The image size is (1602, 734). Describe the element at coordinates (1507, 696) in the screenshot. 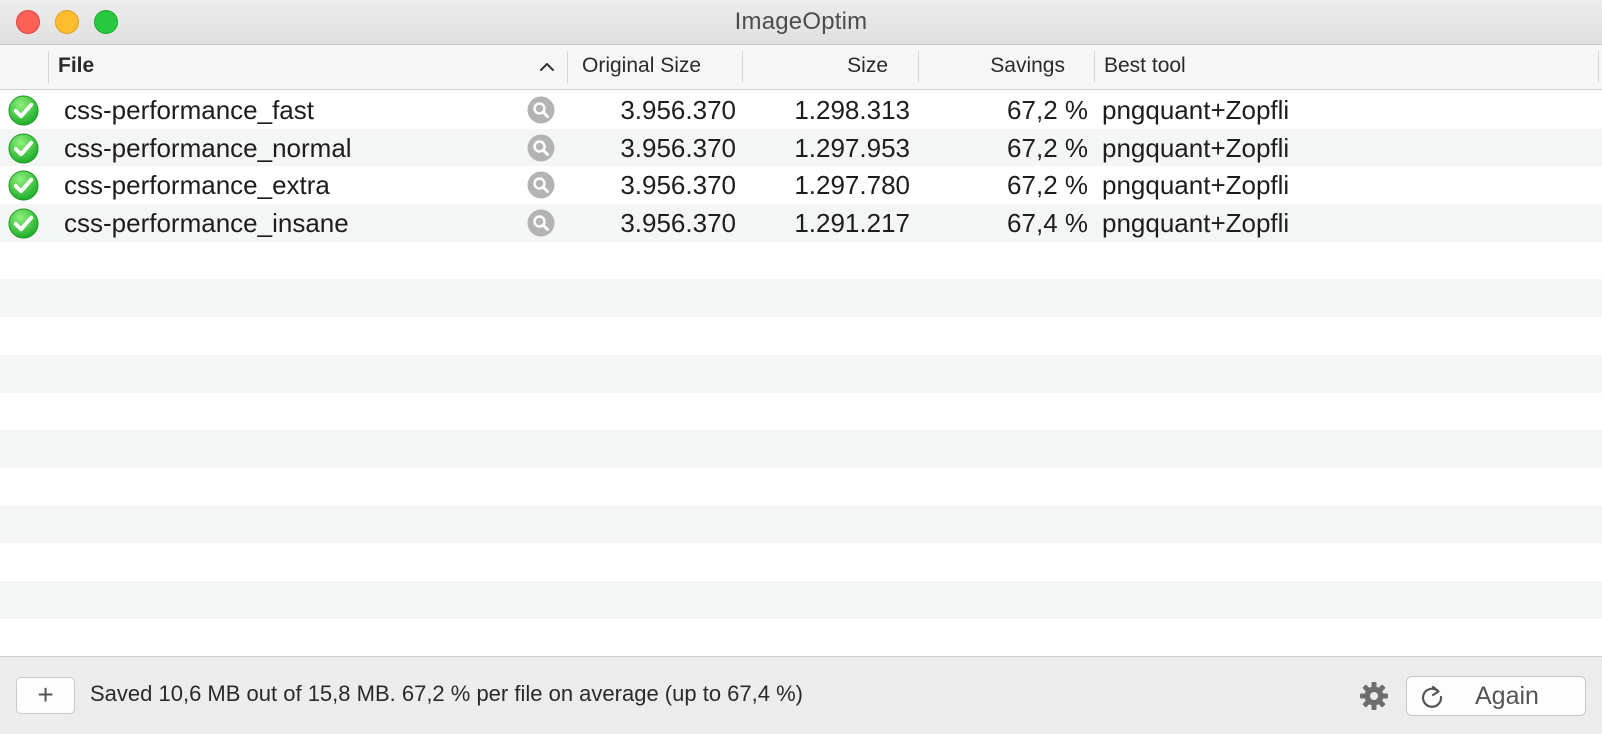

I see `again-button-label: Again` at that location.